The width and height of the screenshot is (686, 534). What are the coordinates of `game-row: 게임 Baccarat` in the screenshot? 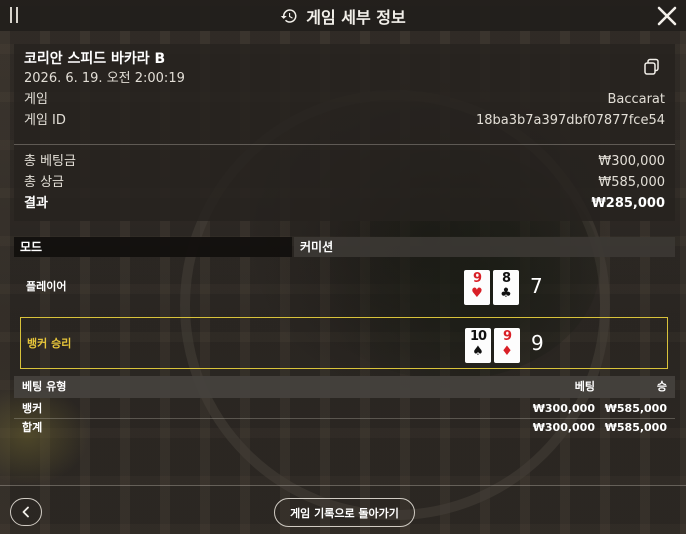 It's located at (344, 99).